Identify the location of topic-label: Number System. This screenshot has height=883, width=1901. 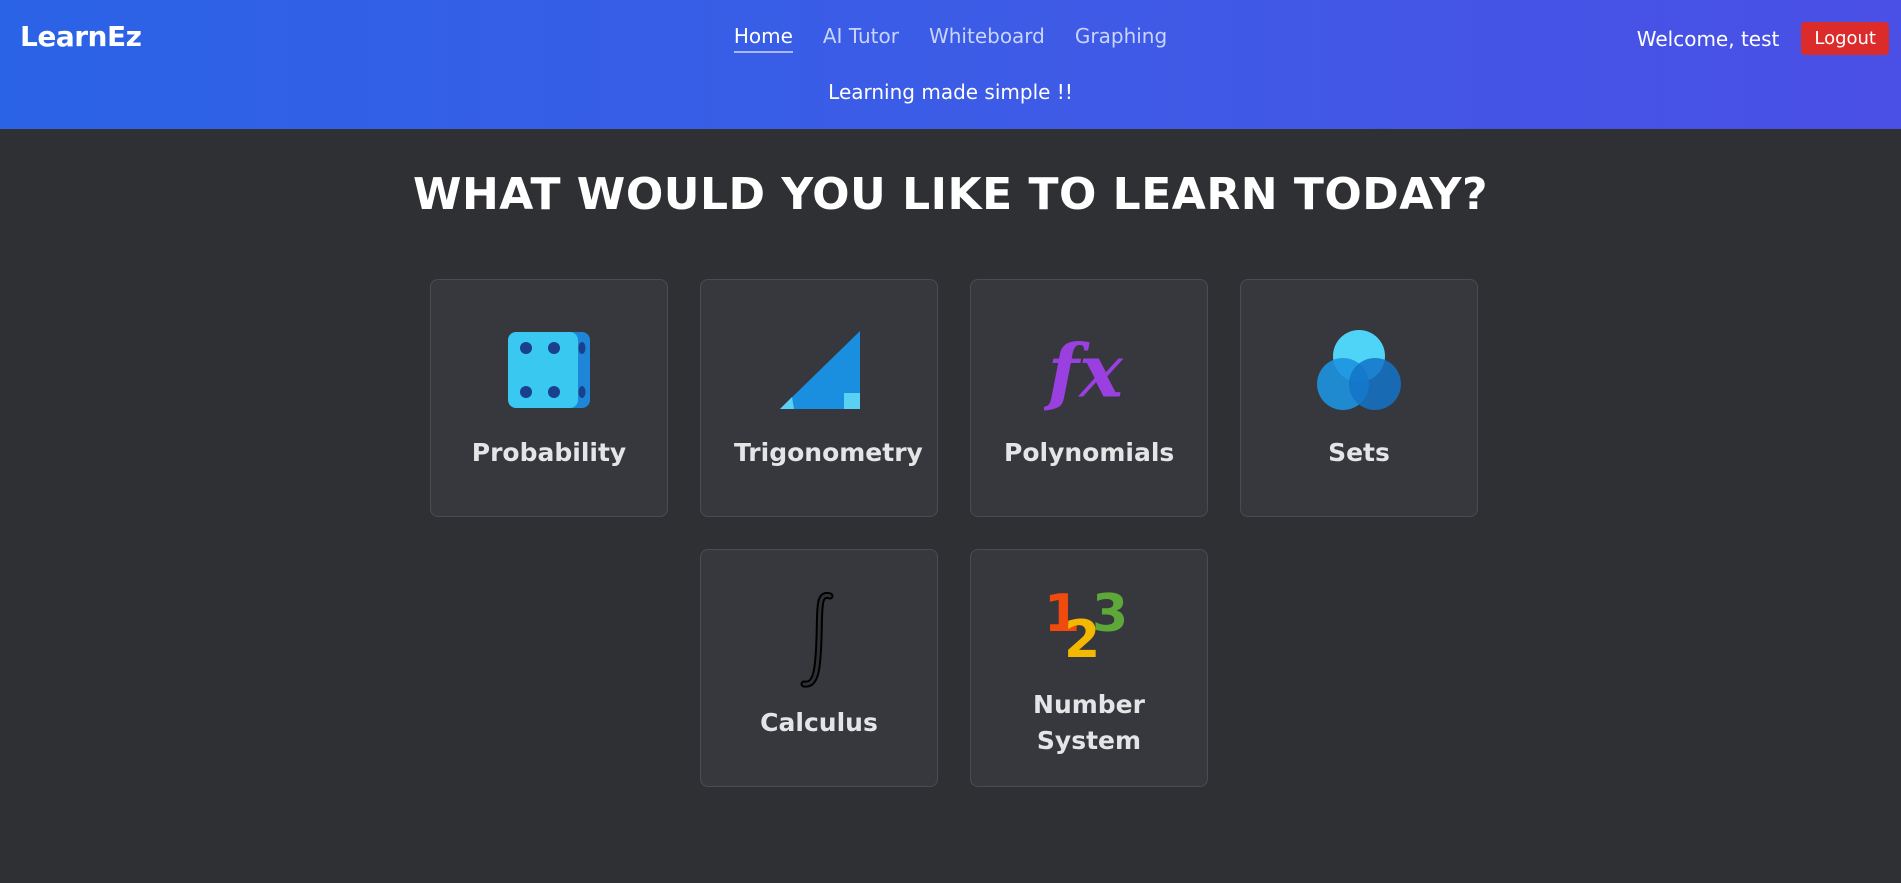
(1089, 722).